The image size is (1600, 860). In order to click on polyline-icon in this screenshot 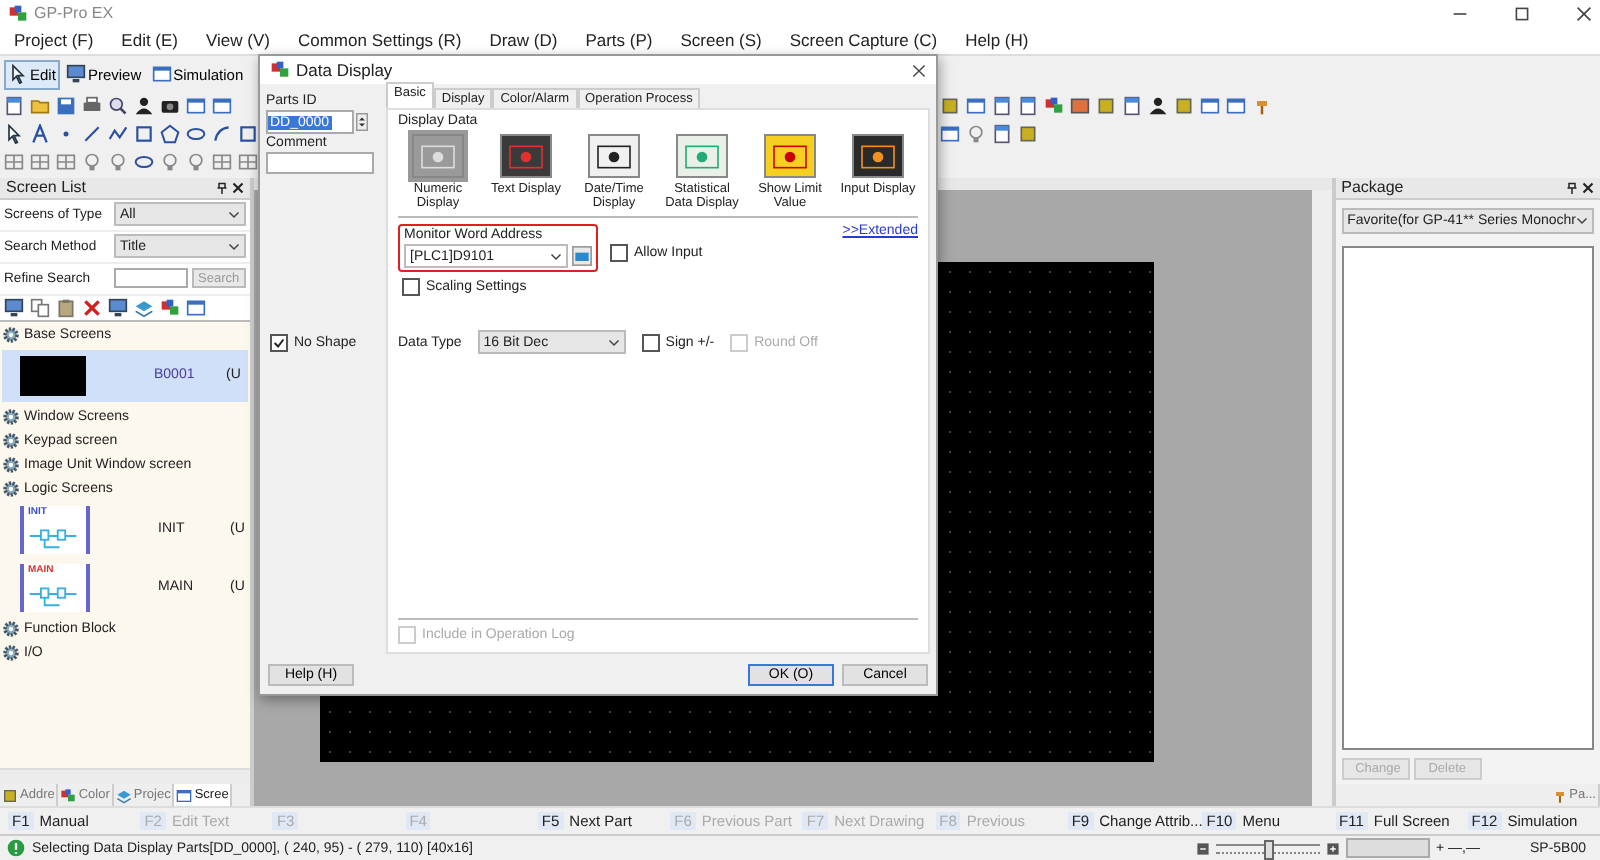, I will do `click(118, 133)`.